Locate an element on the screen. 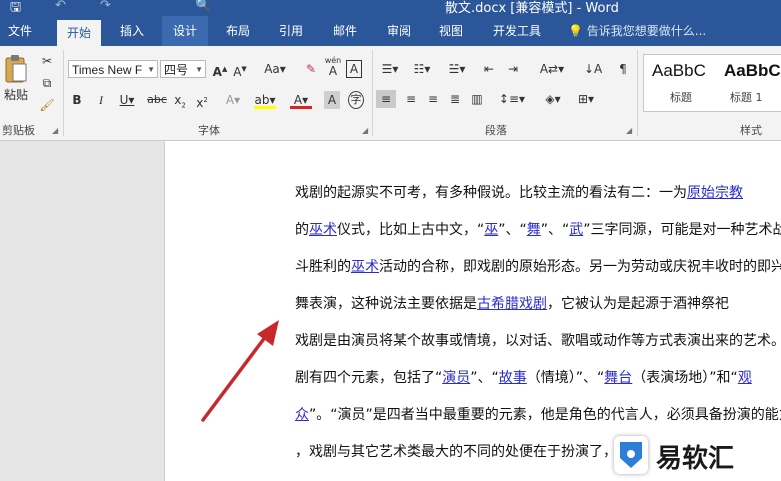  font-size-combo: 四号 ▼ is located at coordinates (183, 69).